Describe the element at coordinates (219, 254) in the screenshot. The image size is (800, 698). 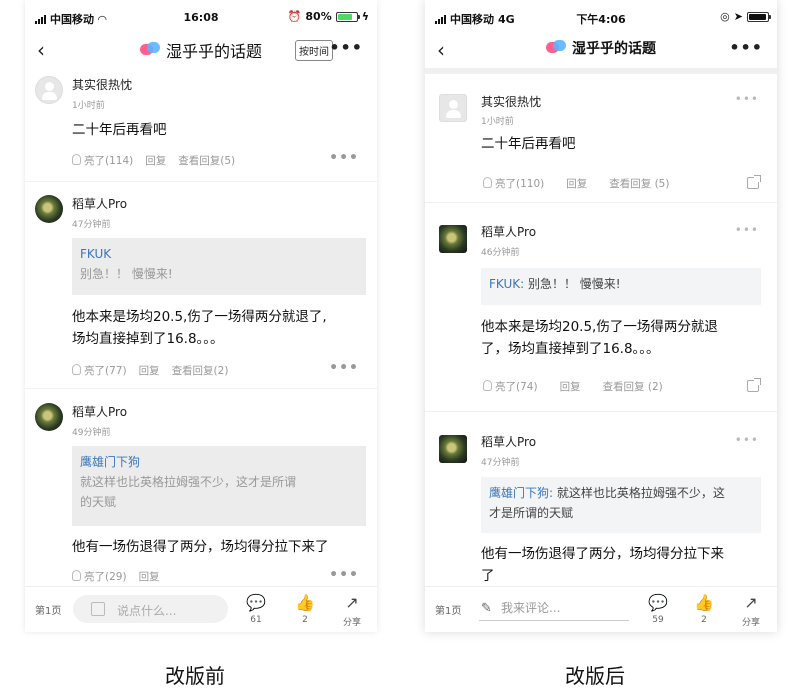
I see `quote-author: FKUK` at that location.